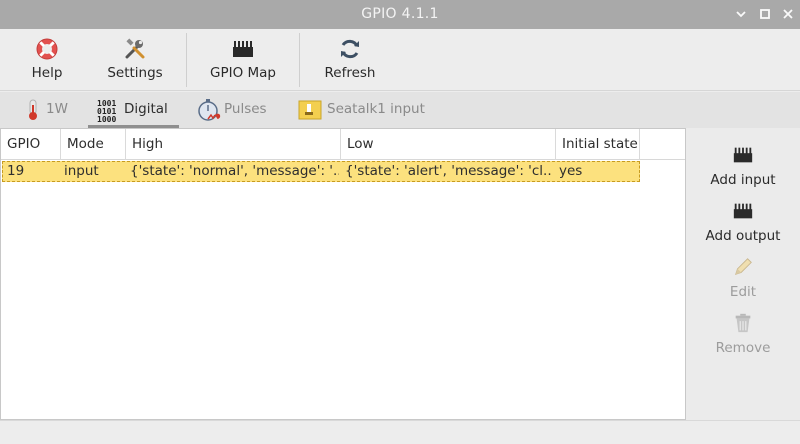  Describe the element at coordinates (598, 144) in the screenshot. I see `column-header-initial-state: Initial state` at that location.